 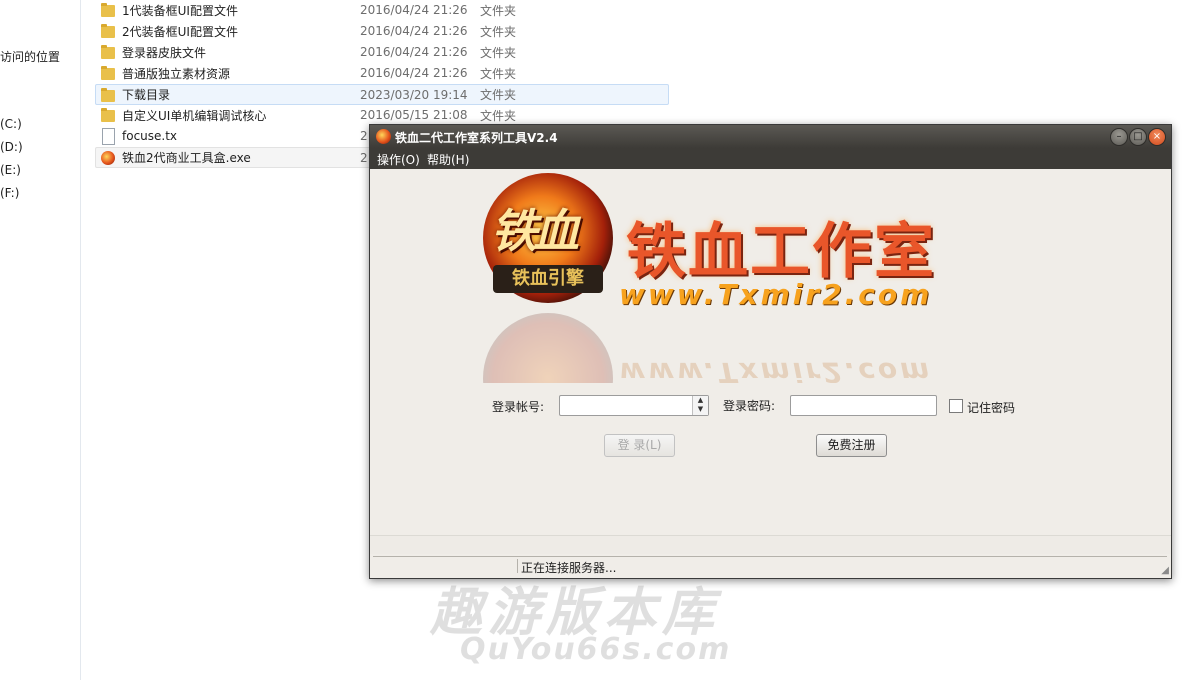 What do you see at coordinates (991, 407) in the screenshot?
I see `remember-password-label: 记住密码` at bounding box center [991, 407].